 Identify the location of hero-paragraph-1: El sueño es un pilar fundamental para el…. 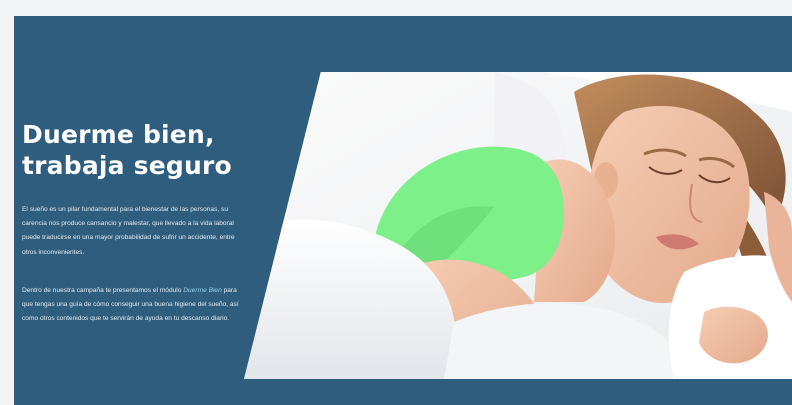
(128, 231).